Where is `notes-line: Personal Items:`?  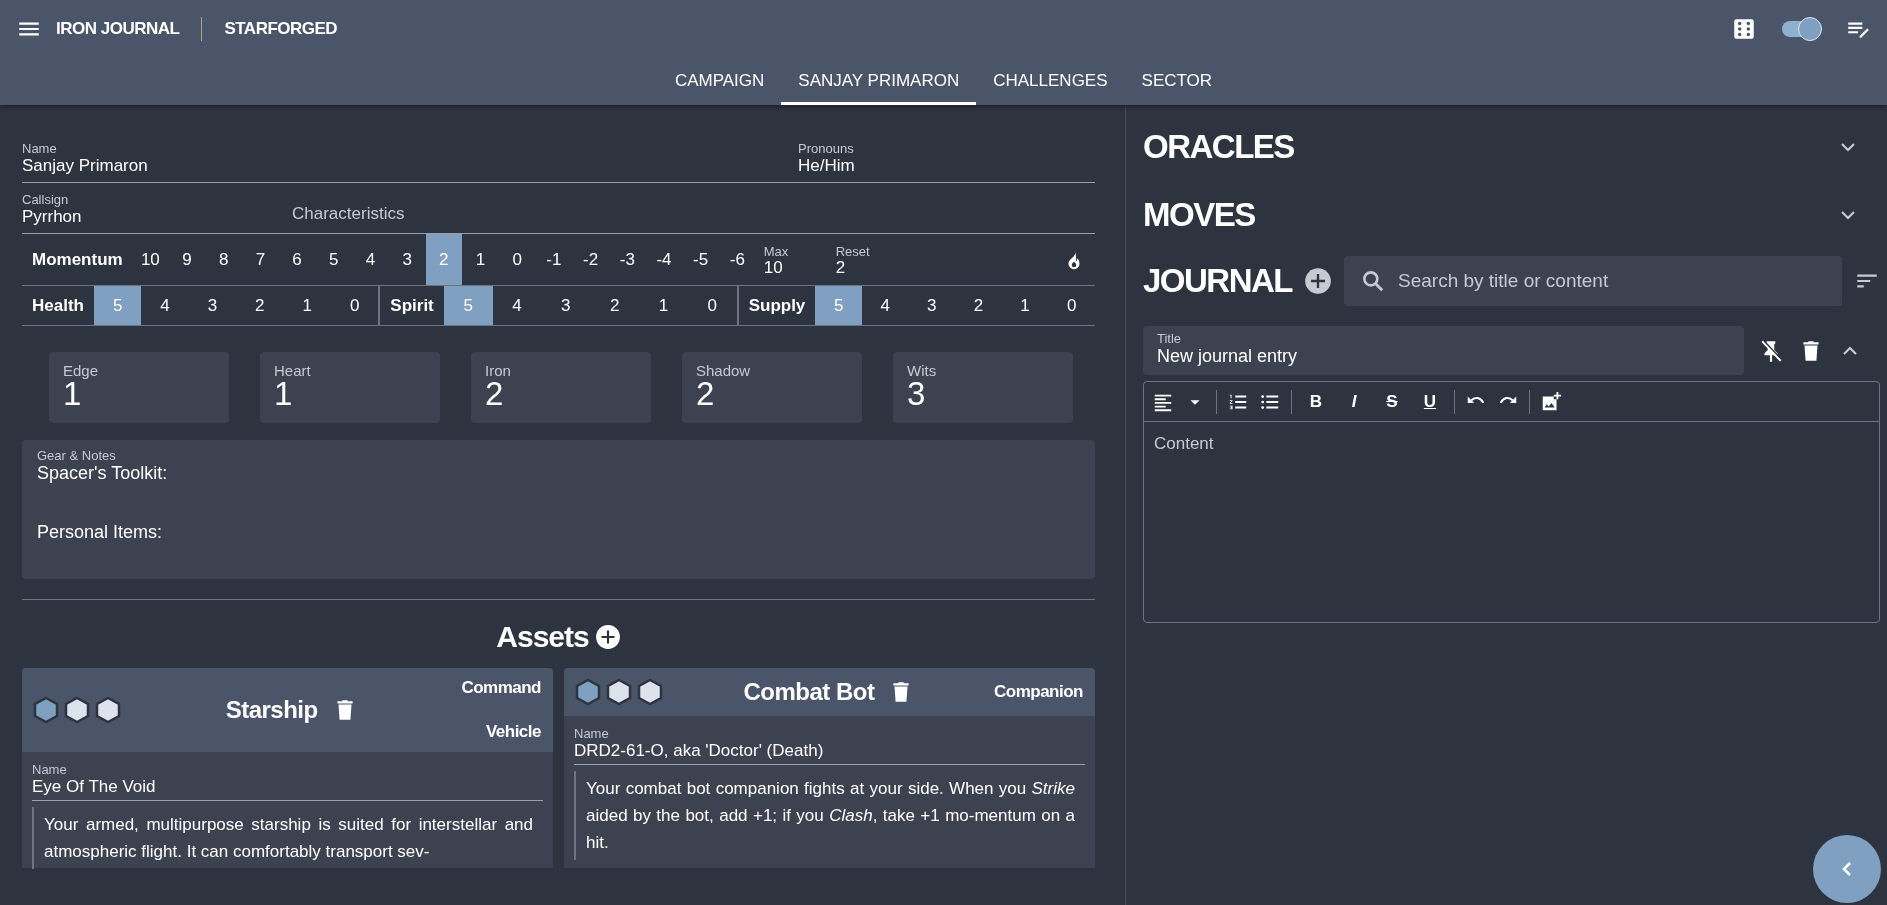
notes-line: Personal Items: is located at coordinates (100, 532).